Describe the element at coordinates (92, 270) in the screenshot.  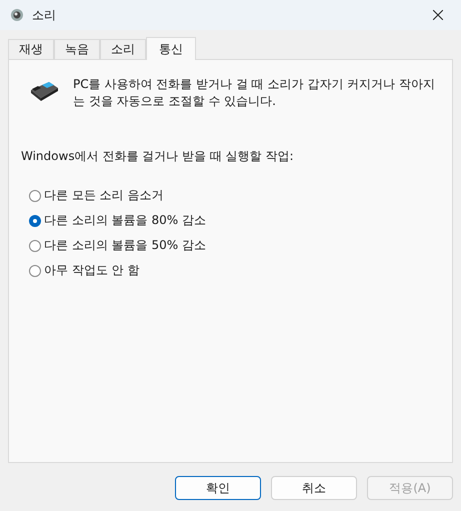
I see `option-label: 아무 작업도 안 함` at that location.